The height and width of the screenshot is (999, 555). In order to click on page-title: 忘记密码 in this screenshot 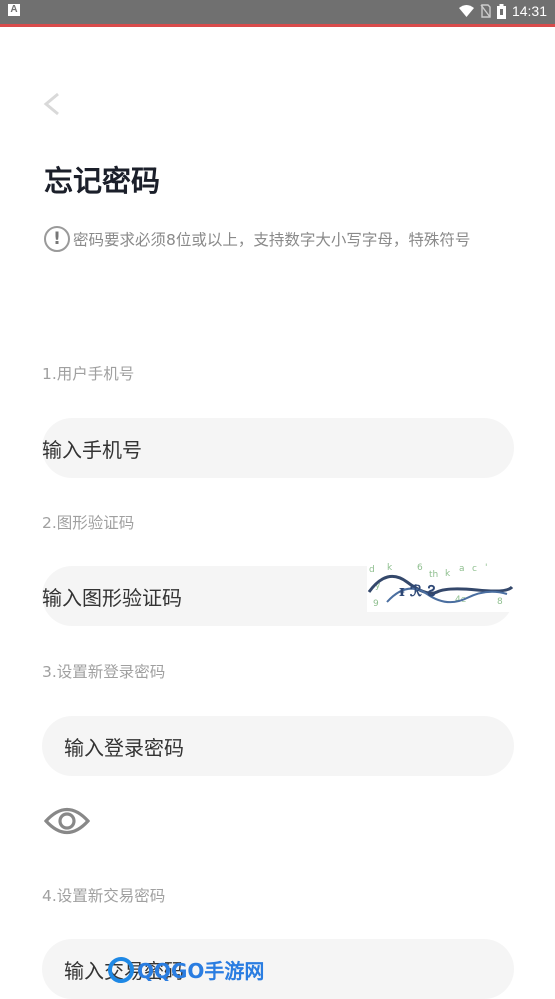, I will do `click(102, 181)`.